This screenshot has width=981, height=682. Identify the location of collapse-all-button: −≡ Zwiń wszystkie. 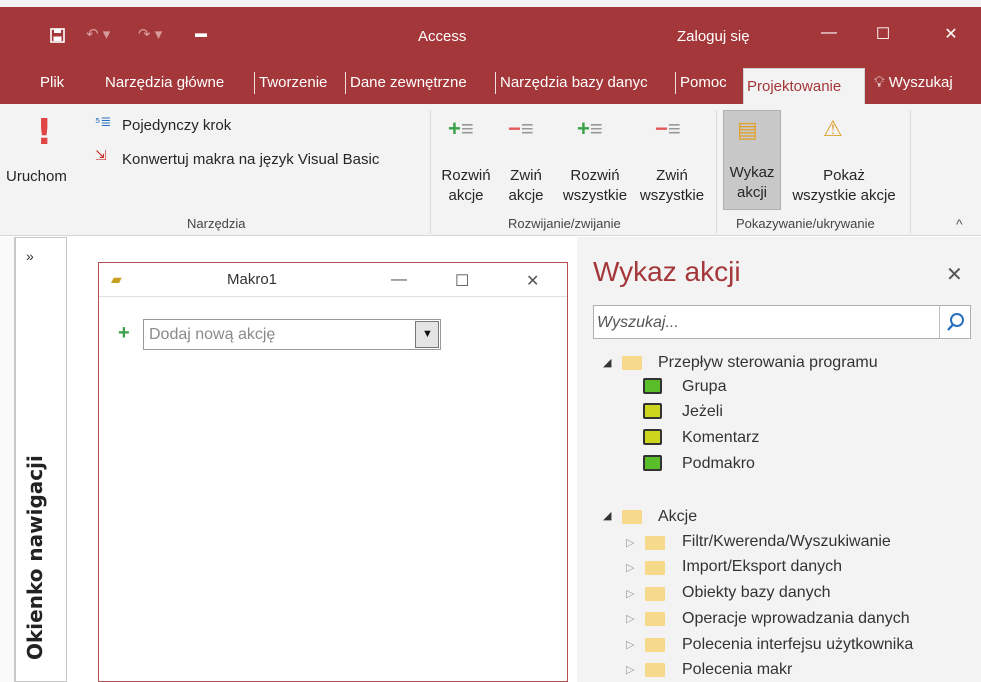
(672, 160).